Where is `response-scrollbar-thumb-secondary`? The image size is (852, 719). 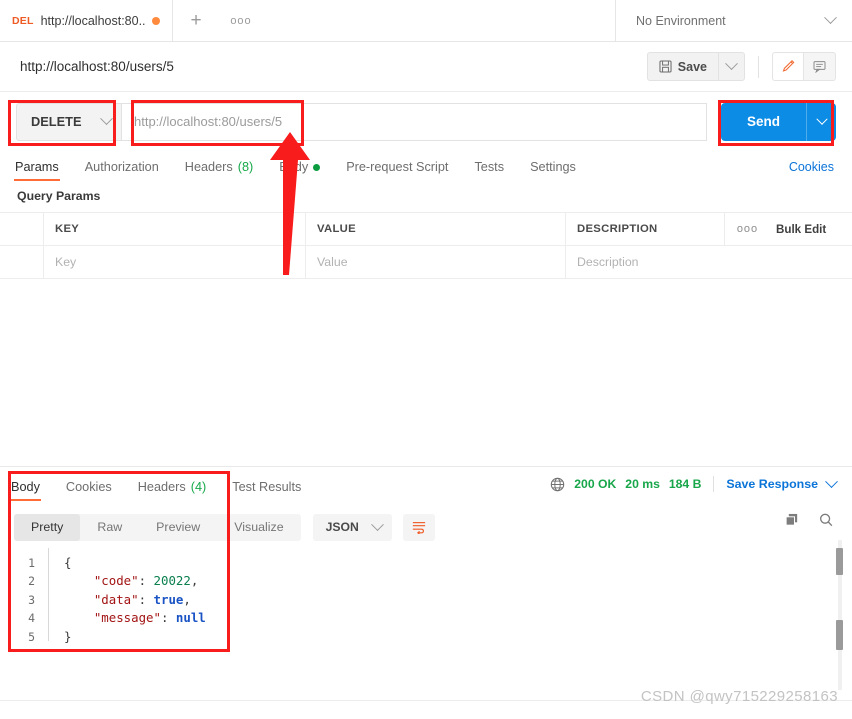
response-scrollbar-thumb-secondary is located at coordinates (839, 635).